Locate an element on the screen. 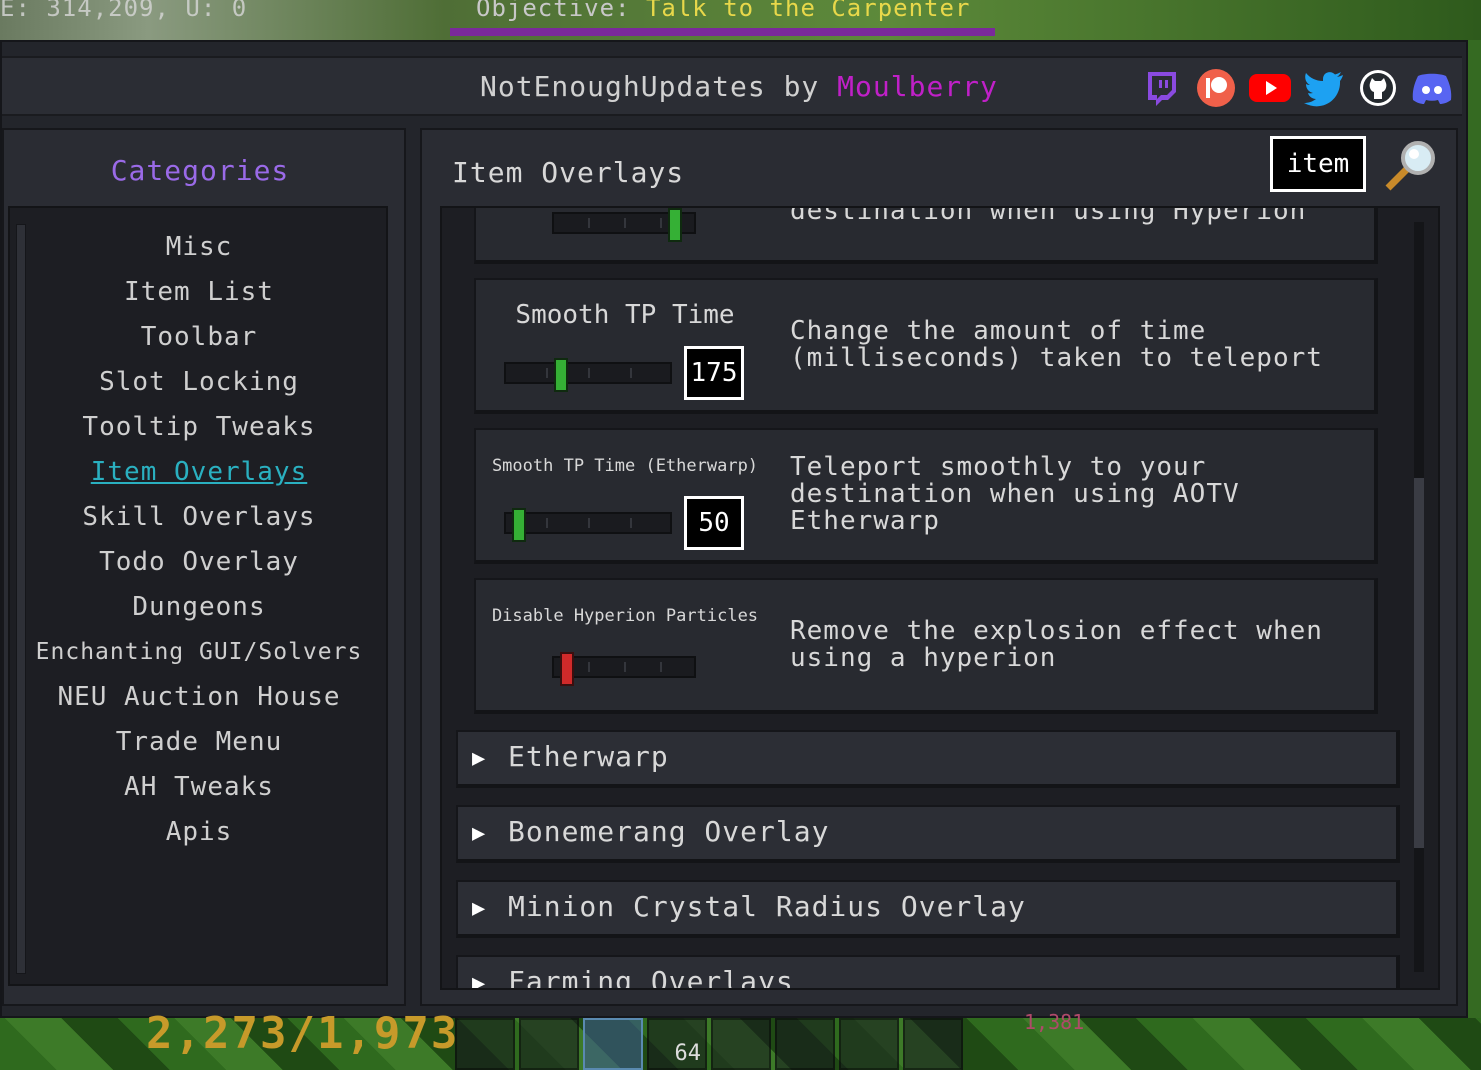 Image resolution: width=1481 pixels, height=1070 pixels. category-slot-locking: Slot Locking is located at coordinates (199, 382).